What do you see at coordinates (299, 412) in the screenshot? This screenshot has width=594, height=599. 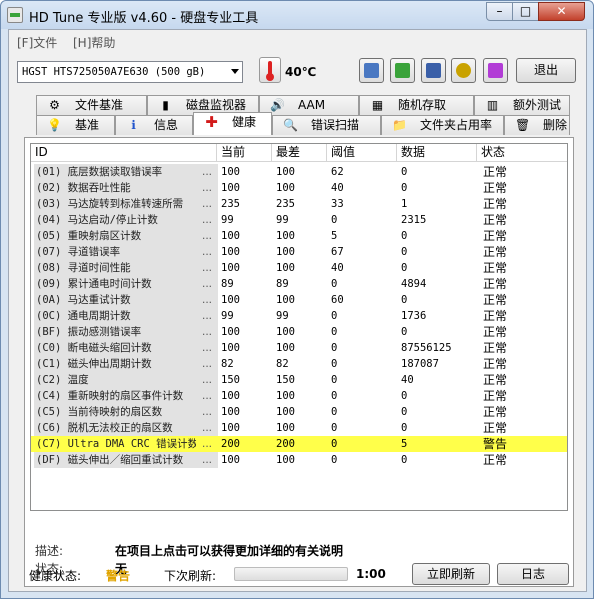 I see `table-row: (C5) 当前待映射的扇区数... 100 100 0 0 正常` at bounding box center [299, 412].